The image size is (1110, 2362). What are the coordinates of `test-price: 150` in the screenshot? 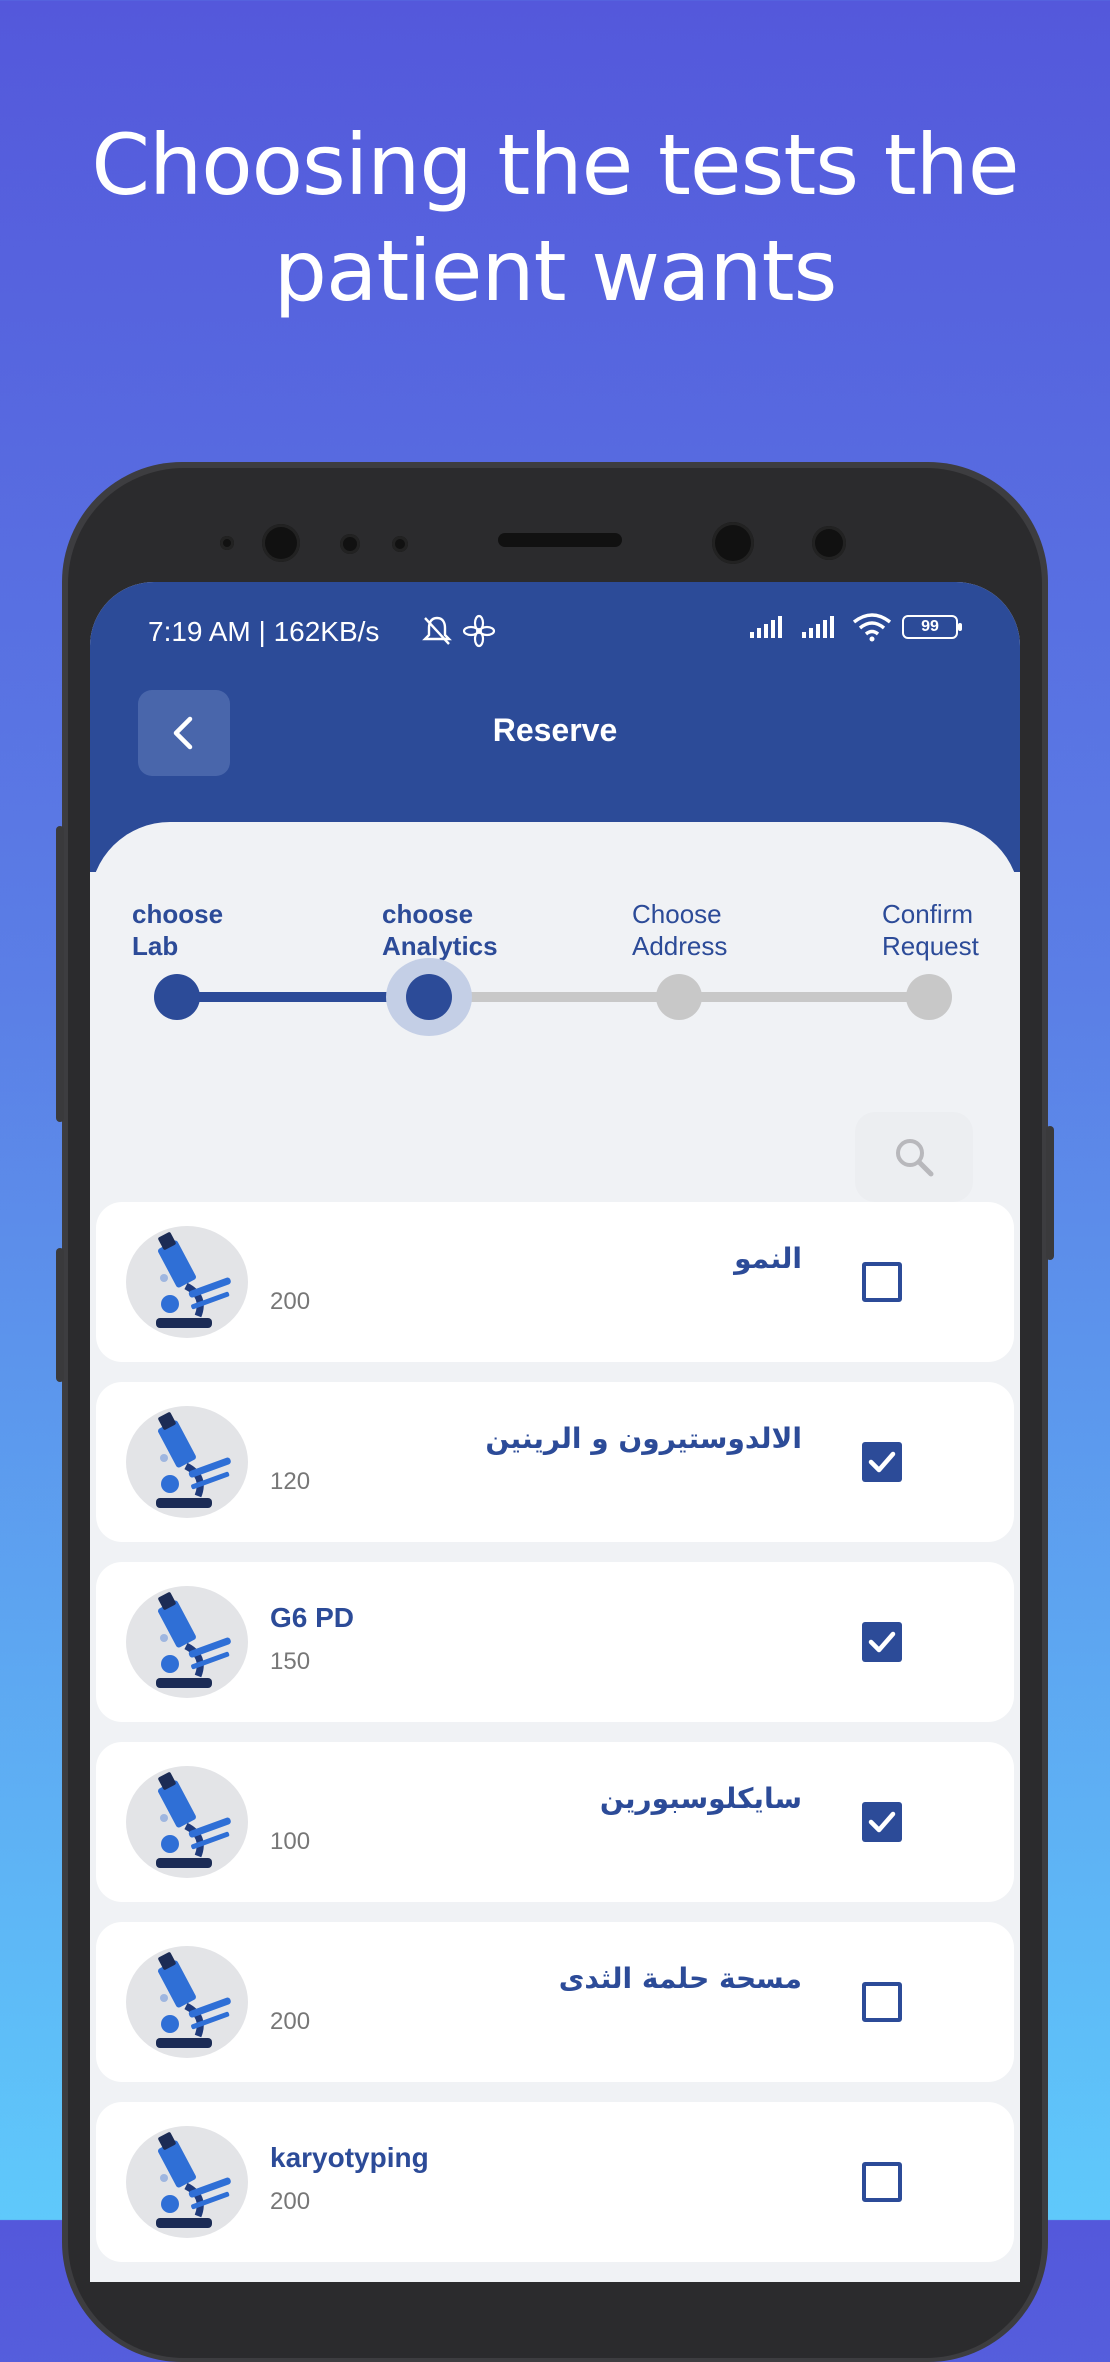 It's located at (290, 1661).